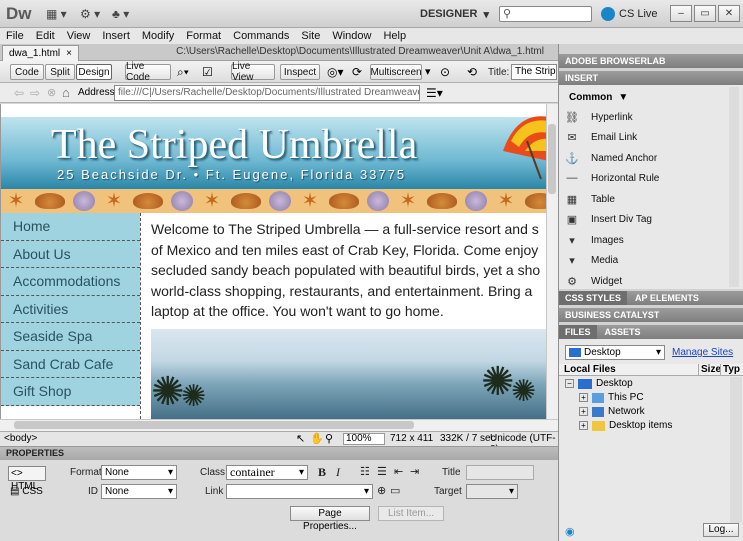 This screenshot has width=743, height=541. Describe the element at coordinates (396, 72) in the screenshot. I see `multiscreen-button: Multiscreen` at that location.